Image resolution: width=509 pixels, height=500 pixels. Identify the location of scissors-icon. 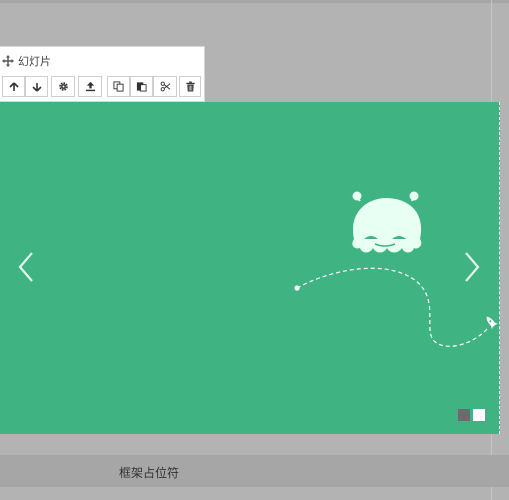
(165, 86).